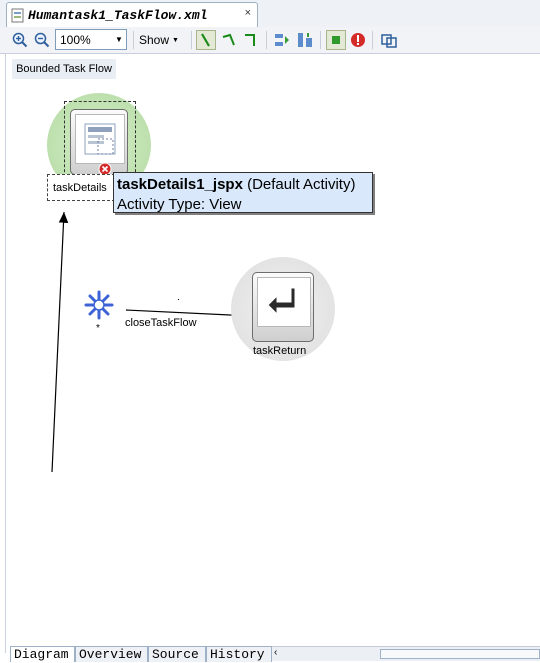 Image resolution: width=540 pixels, height=663 pixels. Describe the element at coordinates (161, 323) in the screenshot. I see `close-task-flow-label: closeTaskFlow` at that location.